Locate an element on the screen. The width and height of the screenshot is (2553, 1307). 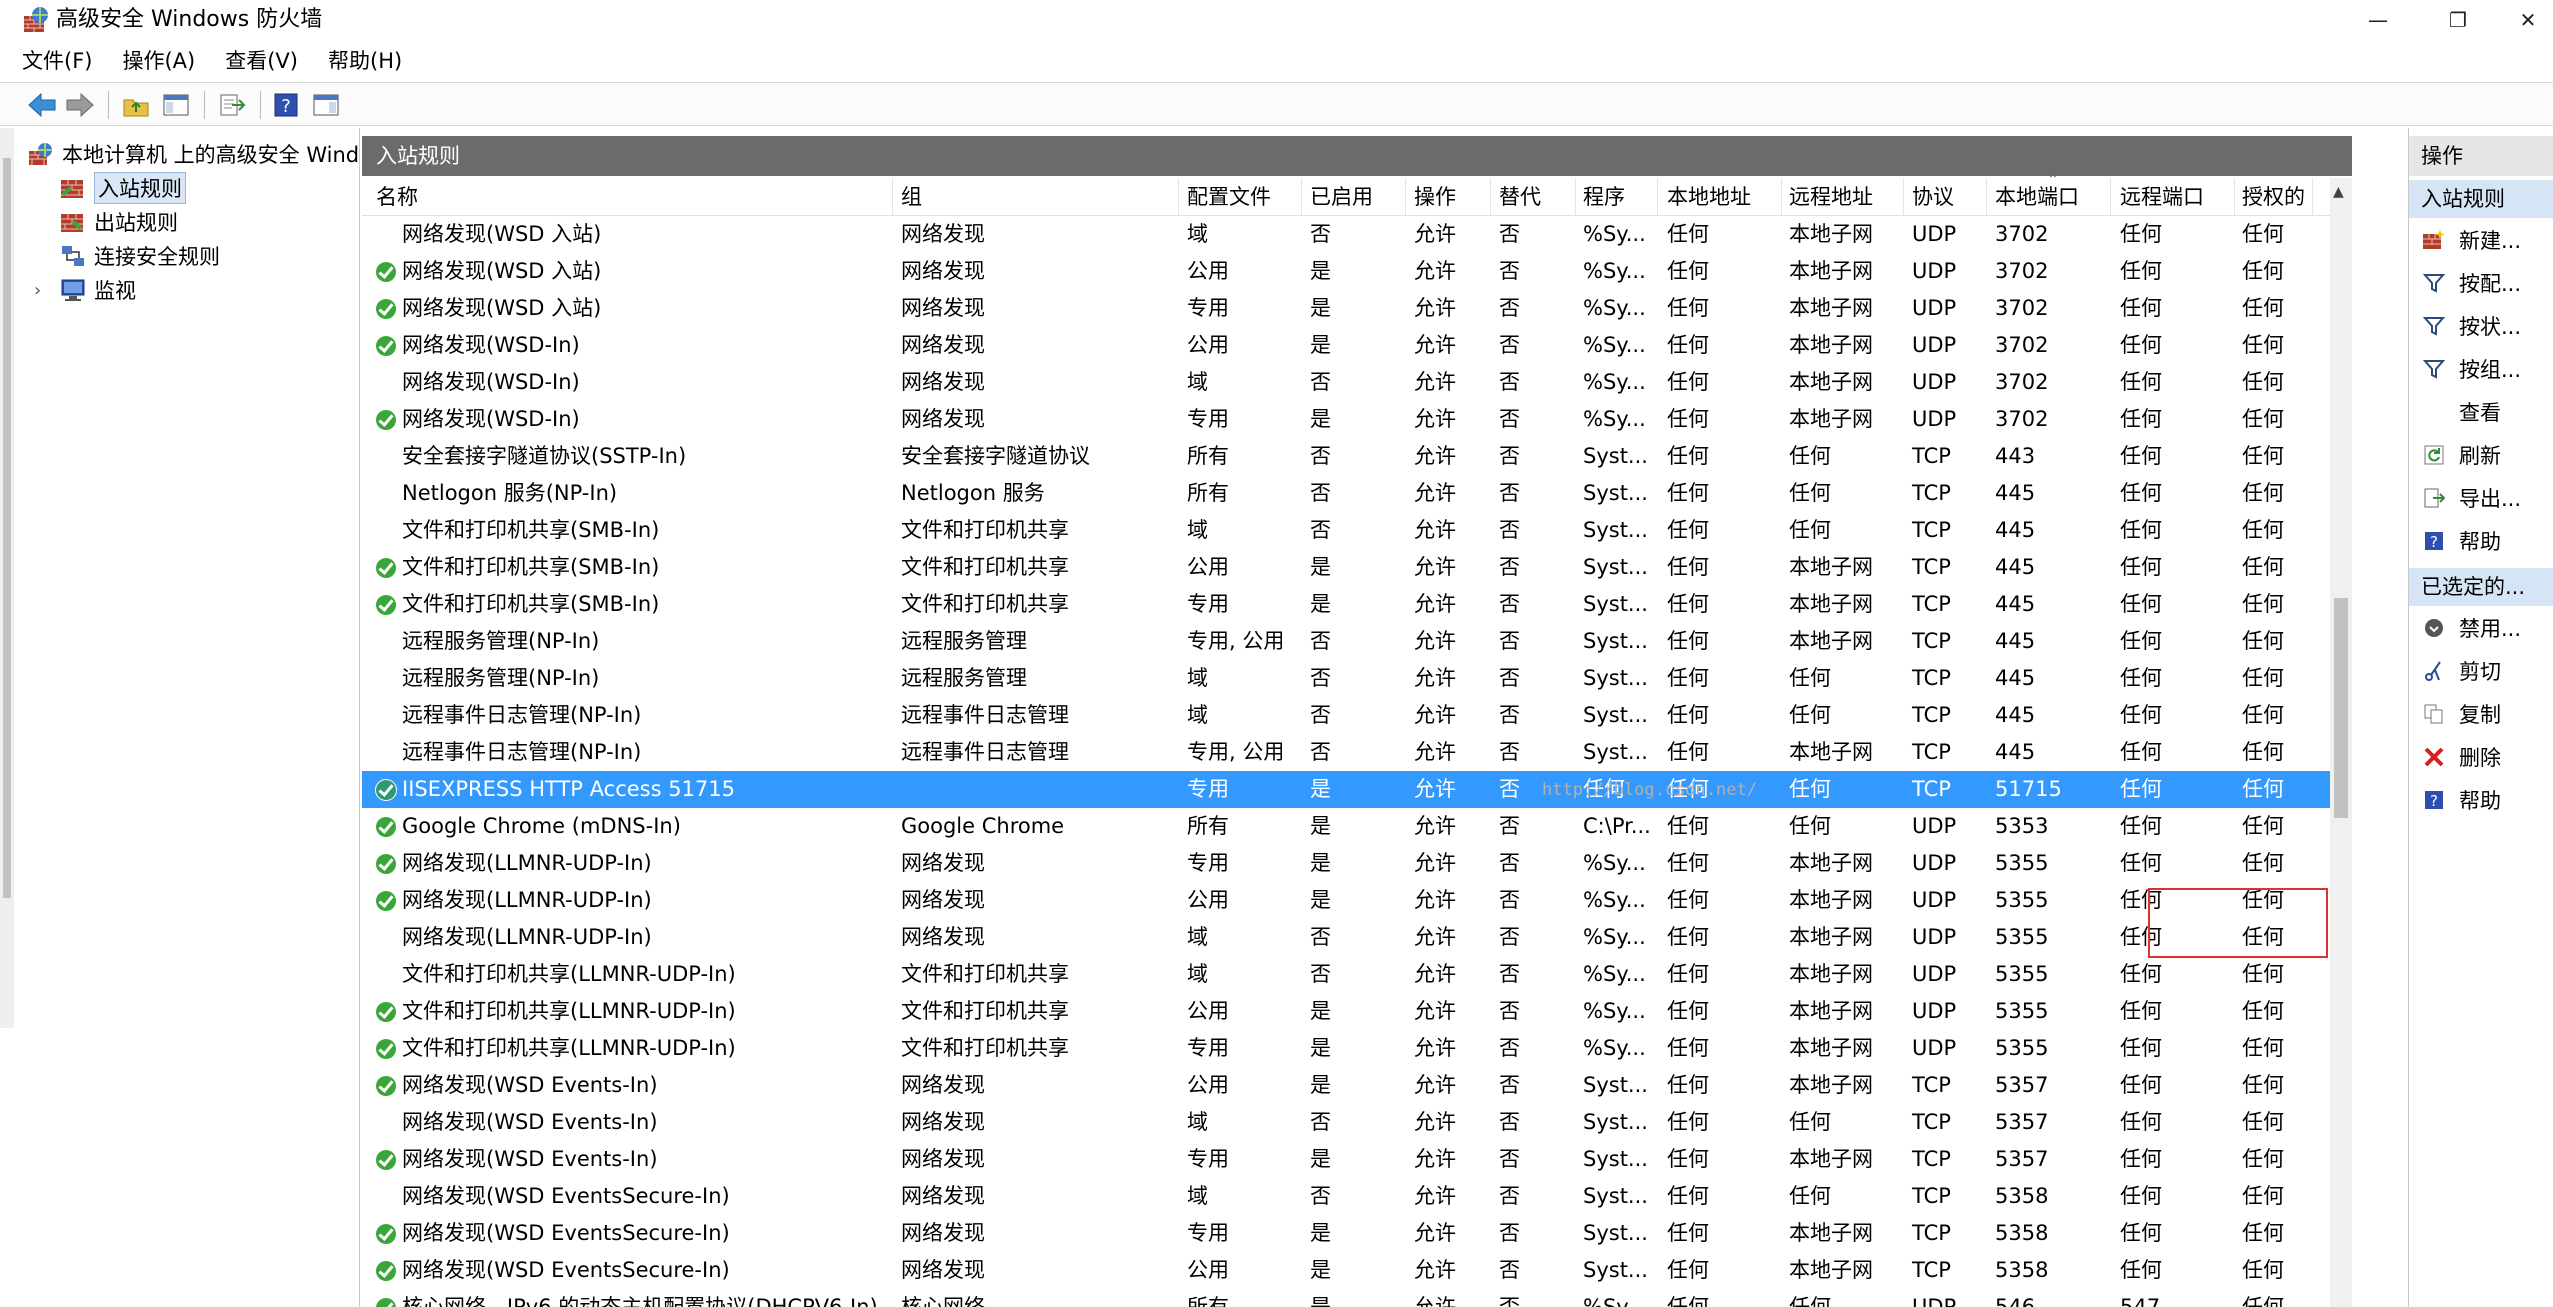
actions-section-inbound-rules: 入站规则 is located at coordinates (2481, 199).